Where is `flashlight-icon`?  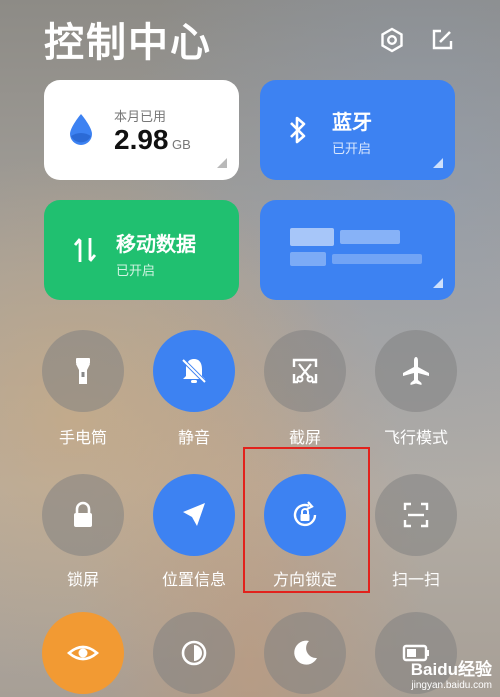
flashlight-icon is located at coordinates (83, 371).